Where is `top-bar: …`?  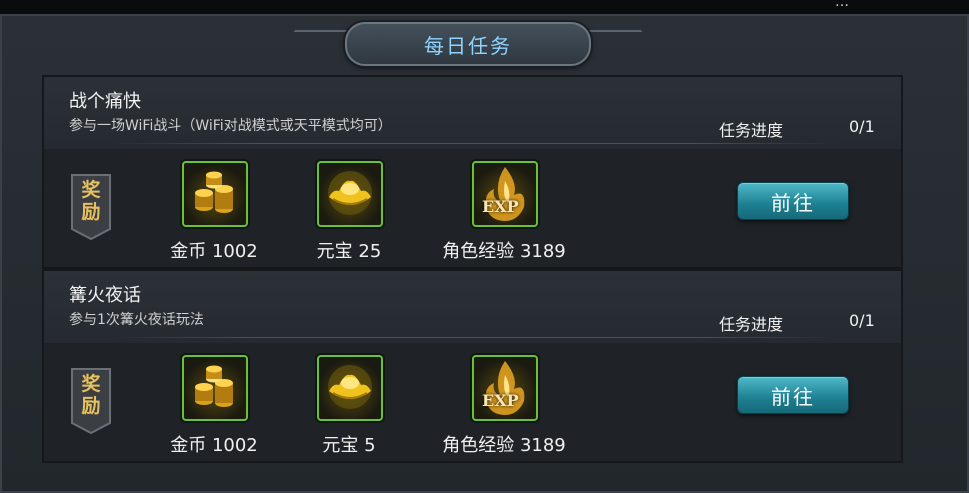 top-bar: … is located at coordinates (484, 7).